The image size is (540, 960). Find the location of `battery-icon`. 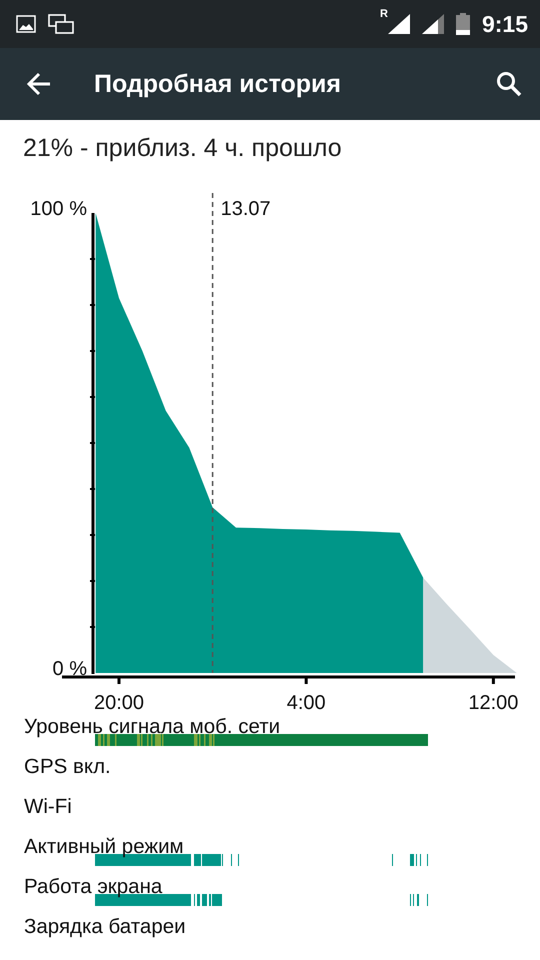

battery-icon is located at coordinates (463, 24).